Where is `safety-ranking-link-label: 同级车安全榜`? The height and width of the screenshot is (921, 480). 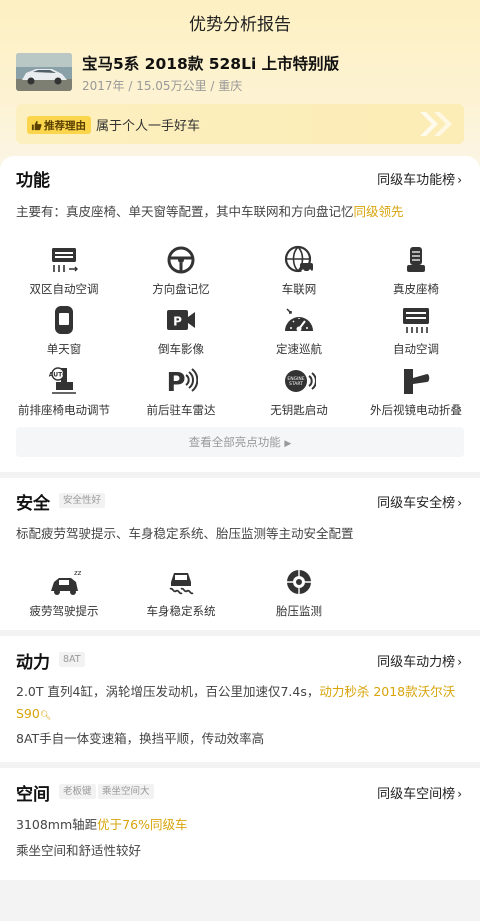 safety-ranking-link-label: 同级车安全榜 is located at coordinates (416, 503).